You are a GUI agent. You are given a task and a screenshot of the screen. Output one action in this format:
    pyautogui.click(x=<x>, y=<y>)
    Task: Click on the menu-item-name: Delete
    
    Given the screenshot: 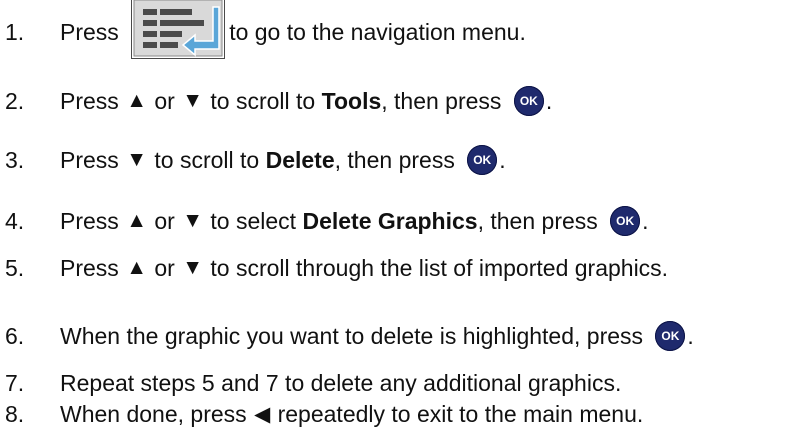 What is the action you would take?
    pyautogui.click(x=300, y=159)
    